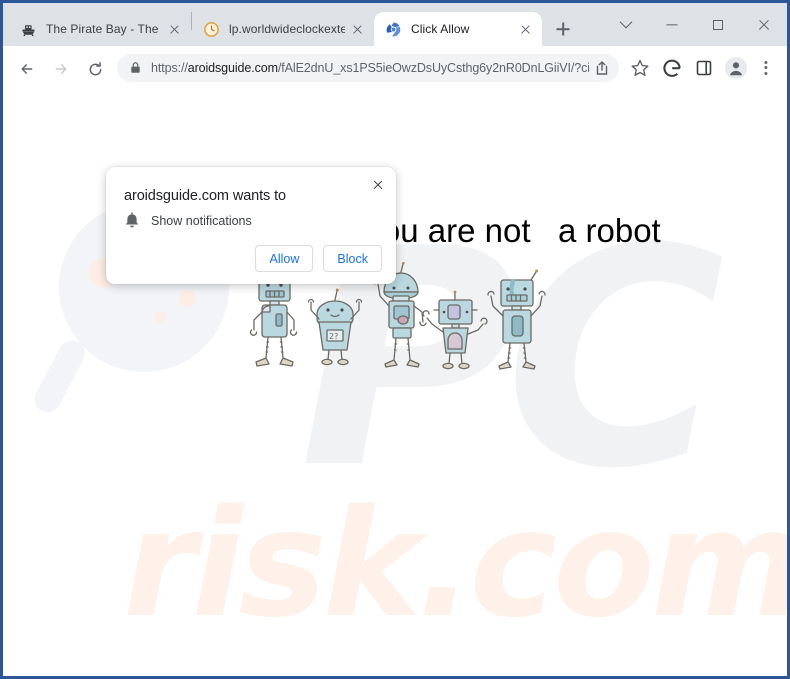 This screenshot has height=679, width=790. What do you see at coordinates (28, 29) in the screenshot?
I see `ship-icon` at bounding box center [28, 29].